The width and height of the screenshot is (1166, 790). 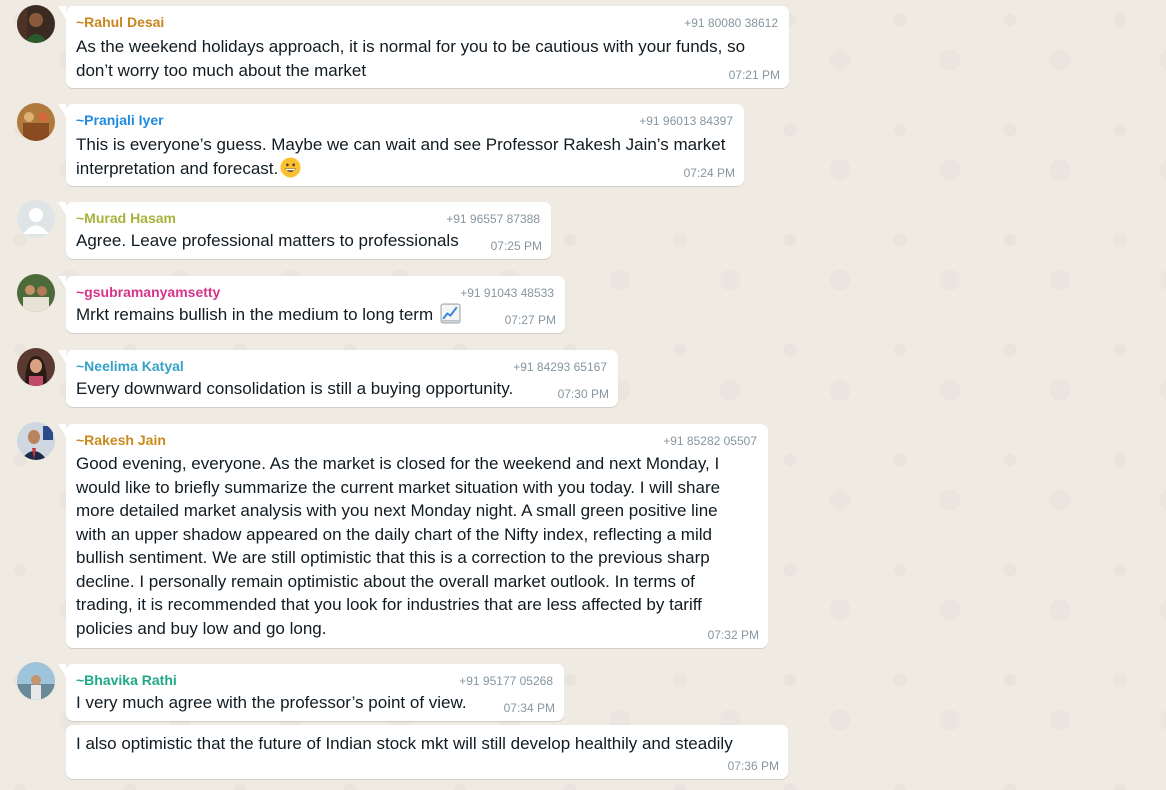 I want to click on sender-name: ~Pranjali Iyer, so click(x=120, y=120).